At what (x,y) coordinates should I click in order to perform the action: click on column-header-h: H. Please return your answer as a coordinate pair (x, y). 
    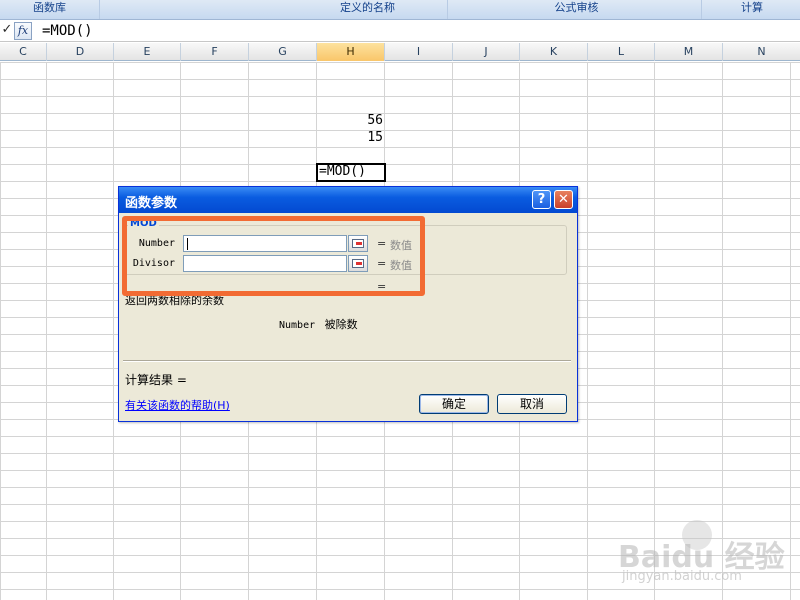
    Looking at the image, I should click on (351, 52).